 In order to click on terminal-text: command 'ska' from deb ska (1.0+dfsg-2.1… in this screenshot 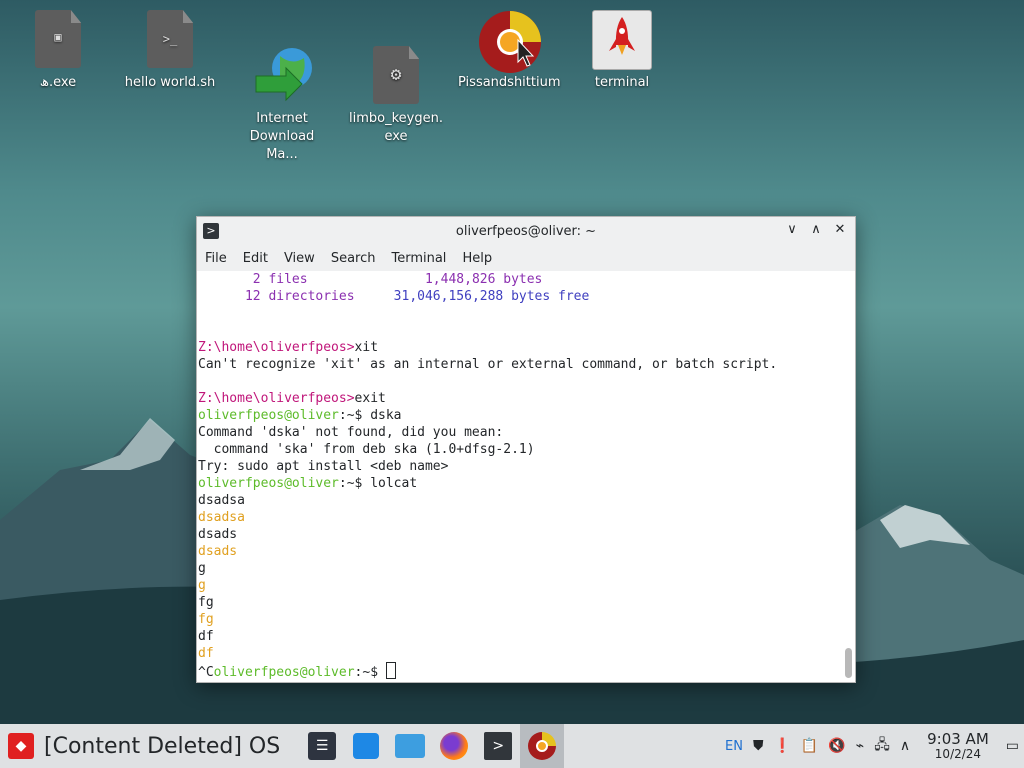, I will do `click(366, 449)`.